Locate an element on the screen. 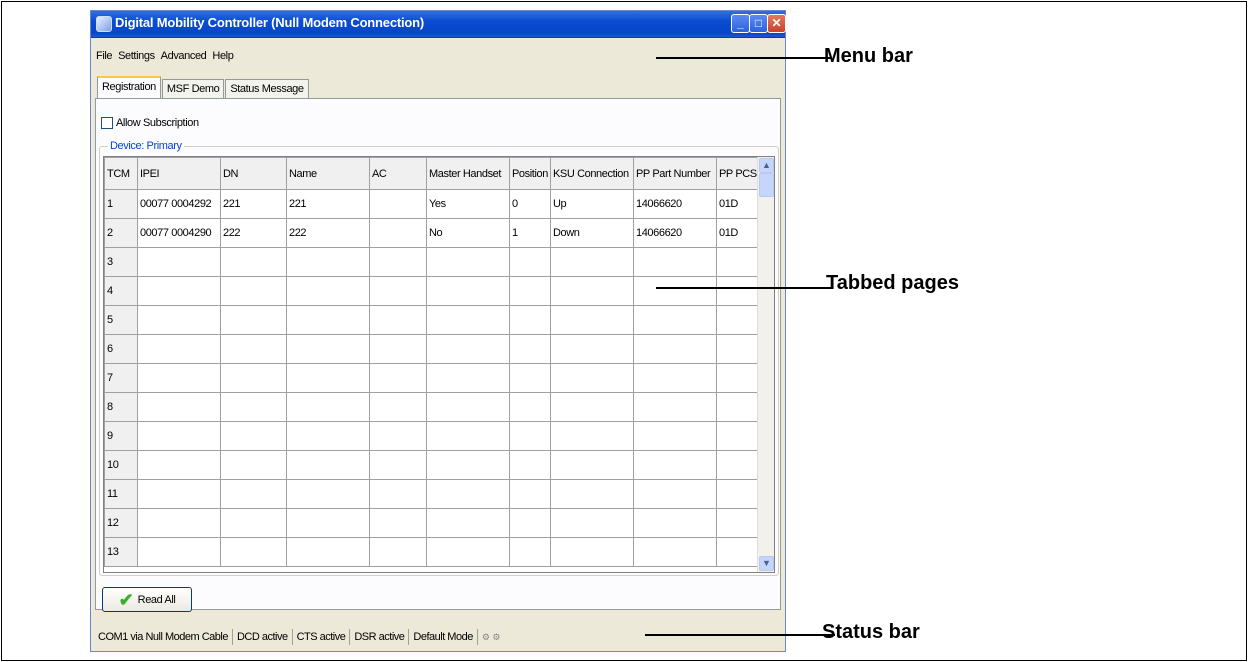  row-header-cell: 5 is located at coordinates (121, 320).